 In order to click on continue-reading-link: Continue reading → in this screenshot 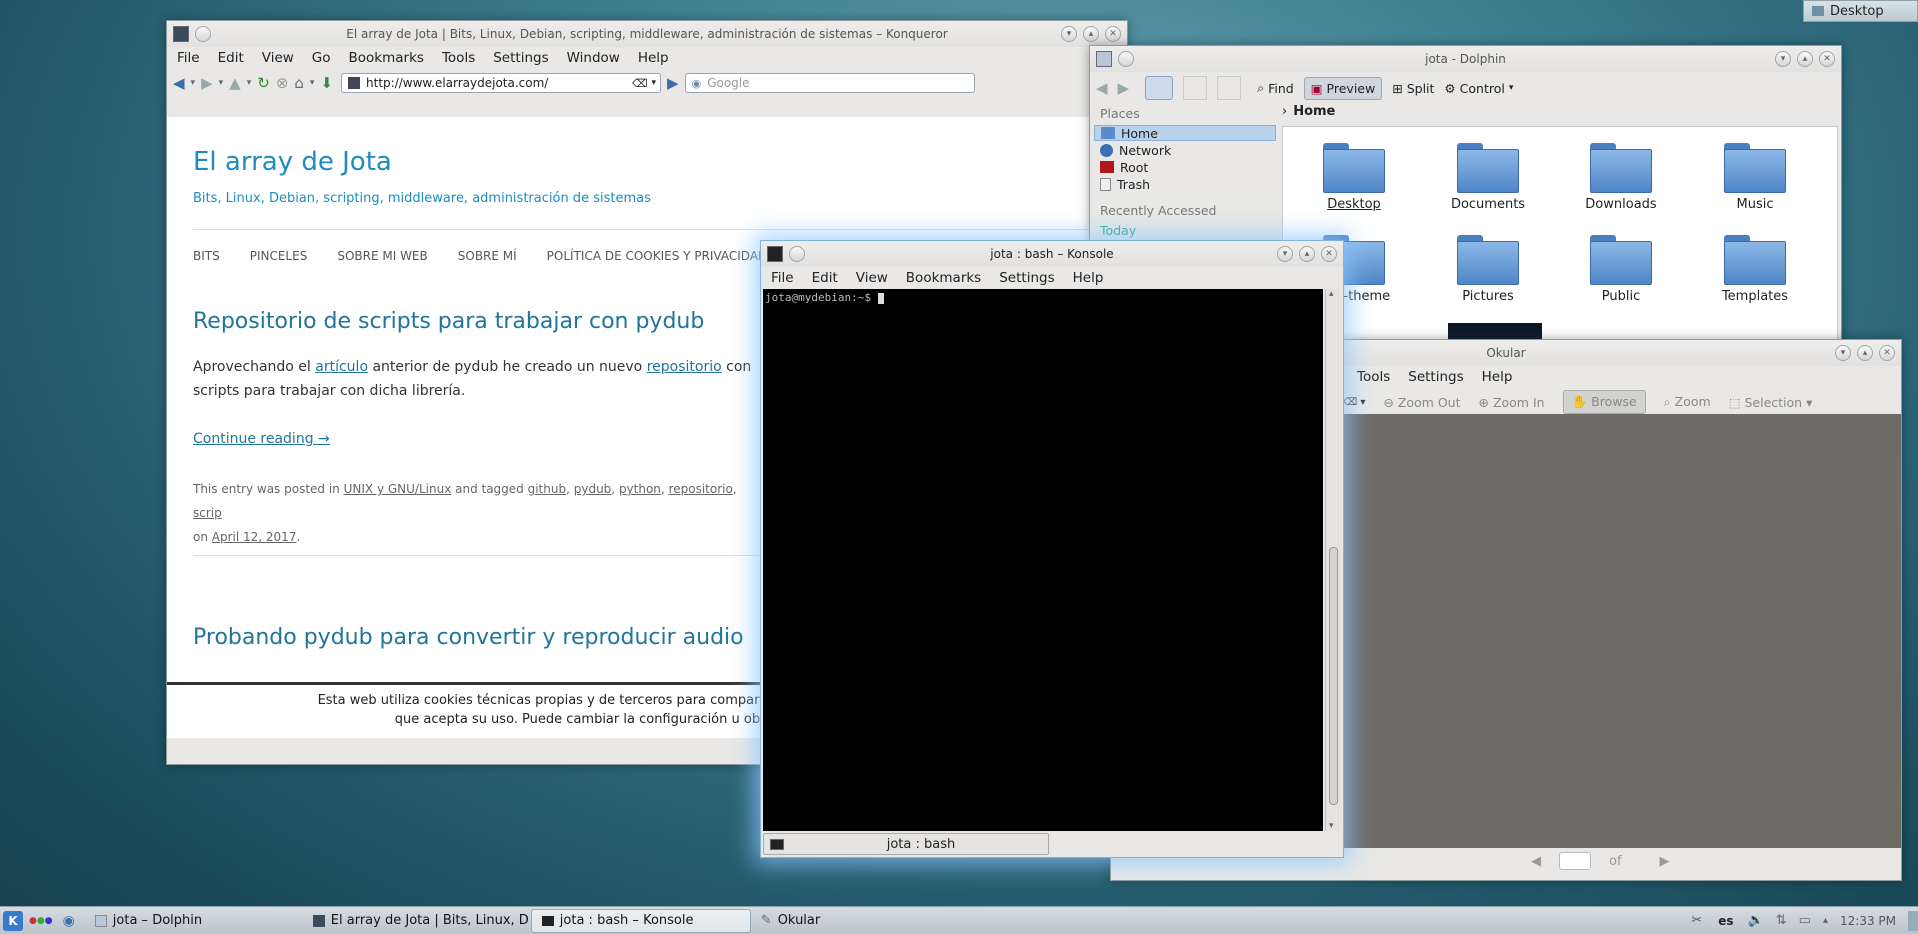, I will do `click(261, 439)`.